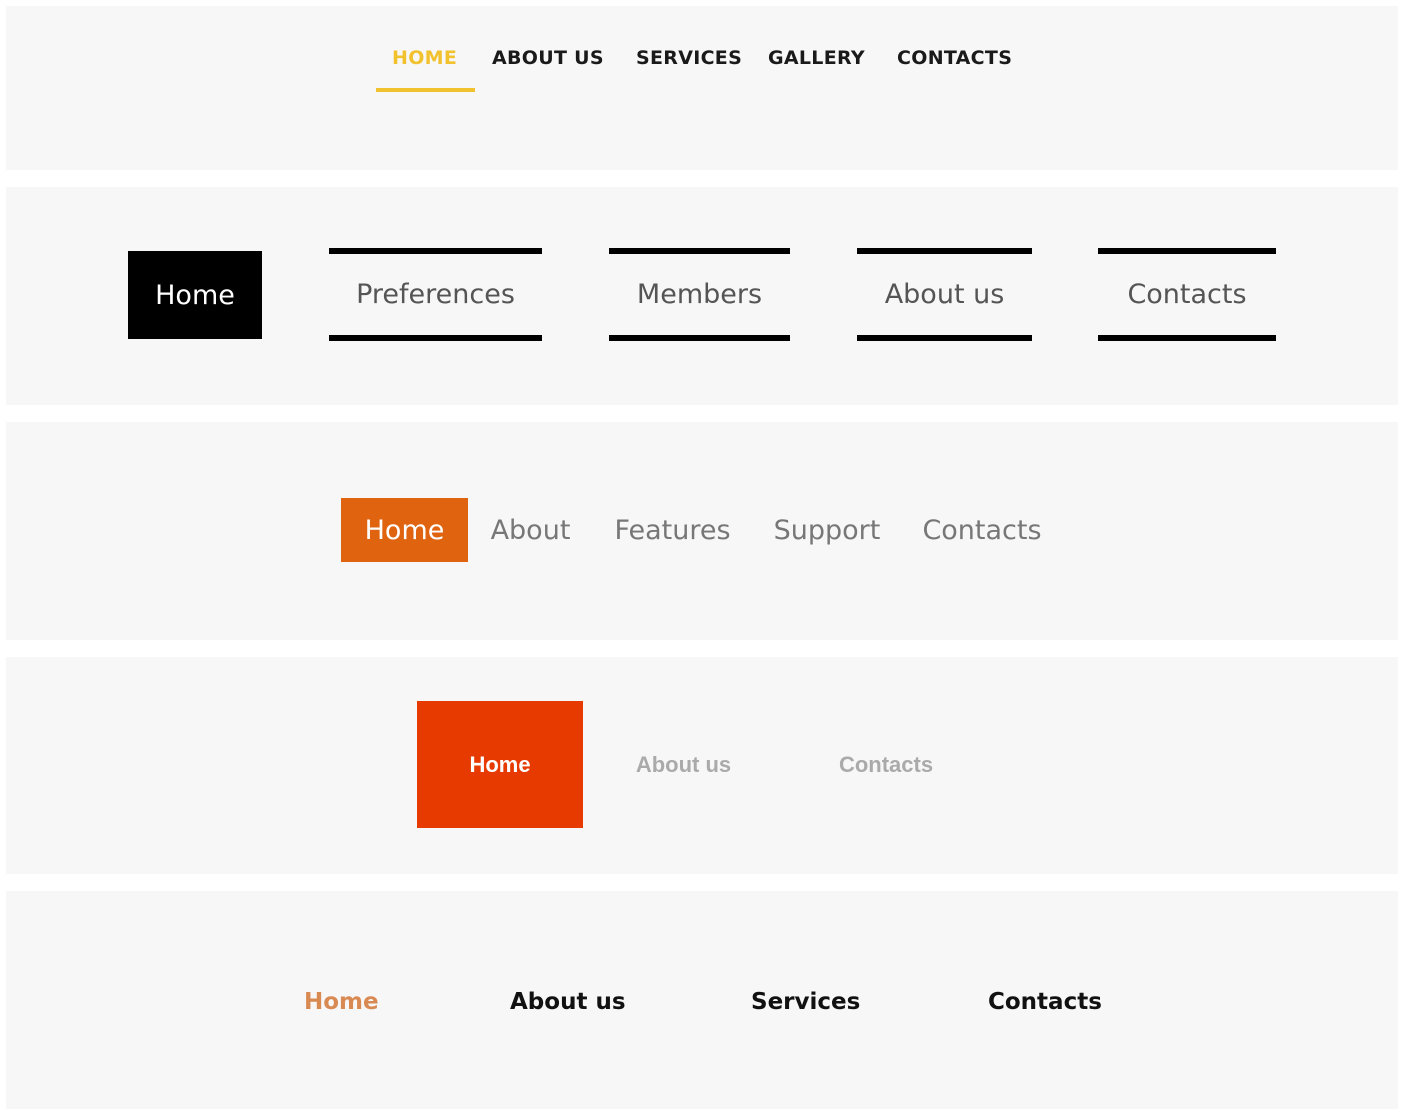 The image size is (1404, 1119). I want to click on menu2-item-members: Members, so click(699, 294).